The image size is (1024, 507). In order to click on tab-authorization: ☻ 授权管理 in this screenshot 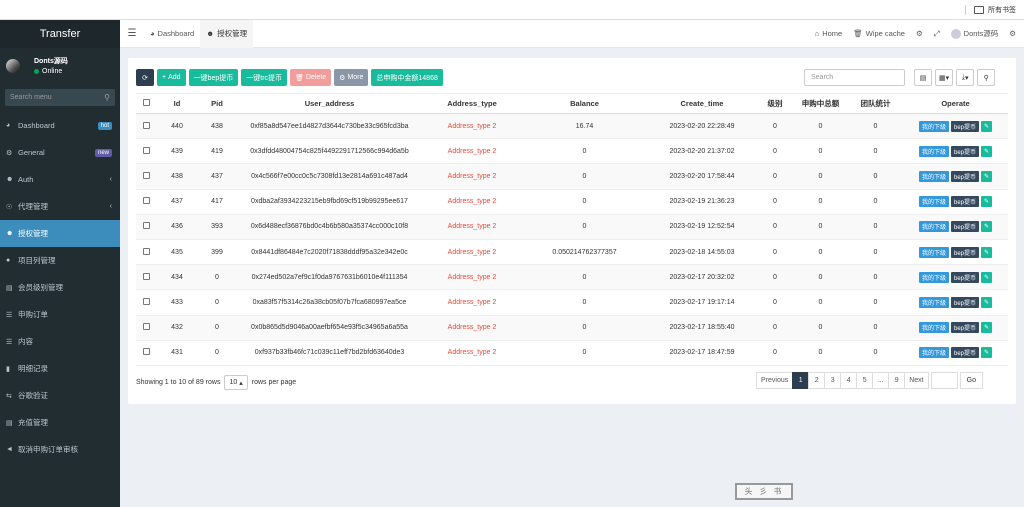, I will do `click(227, 33)`.